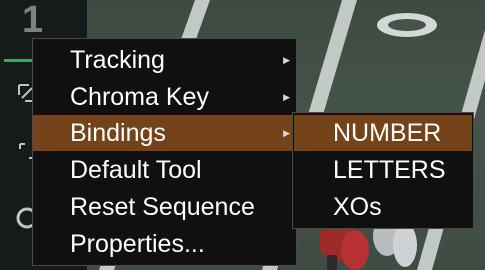 The height and width of the screenshot is (270, 485). Describe the element at coordinates (139, 97) in the screenshot. I see `menu-item-label: Chroma Key` at that location.